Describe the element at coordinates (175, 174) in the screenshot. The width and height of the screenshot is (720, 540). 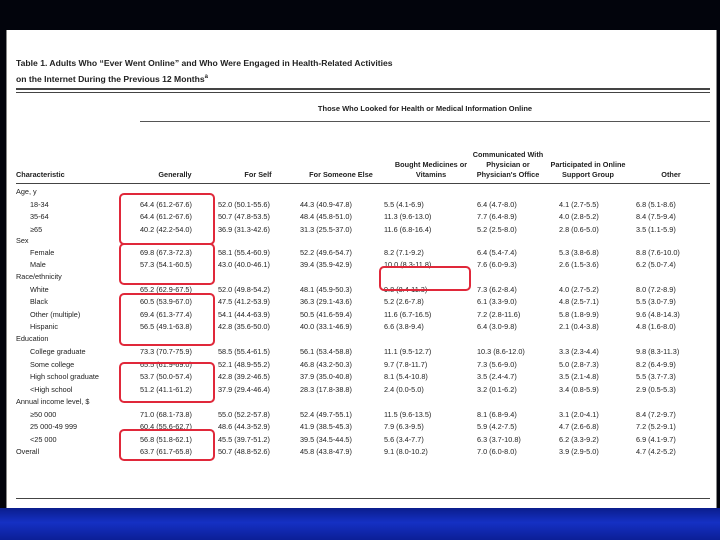
I see `column-header-1: Generally` at that location.